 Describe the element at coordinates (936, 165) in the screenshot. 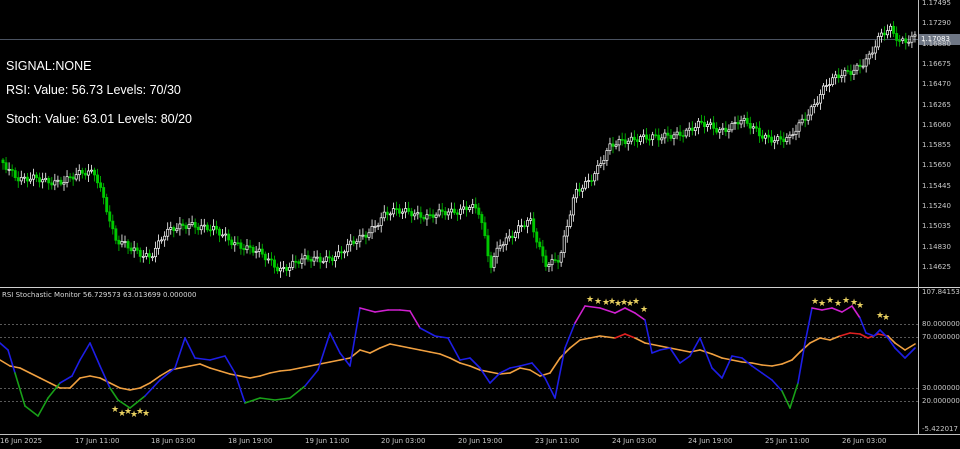

I see `price-tick-label: 1.15650` at that location.